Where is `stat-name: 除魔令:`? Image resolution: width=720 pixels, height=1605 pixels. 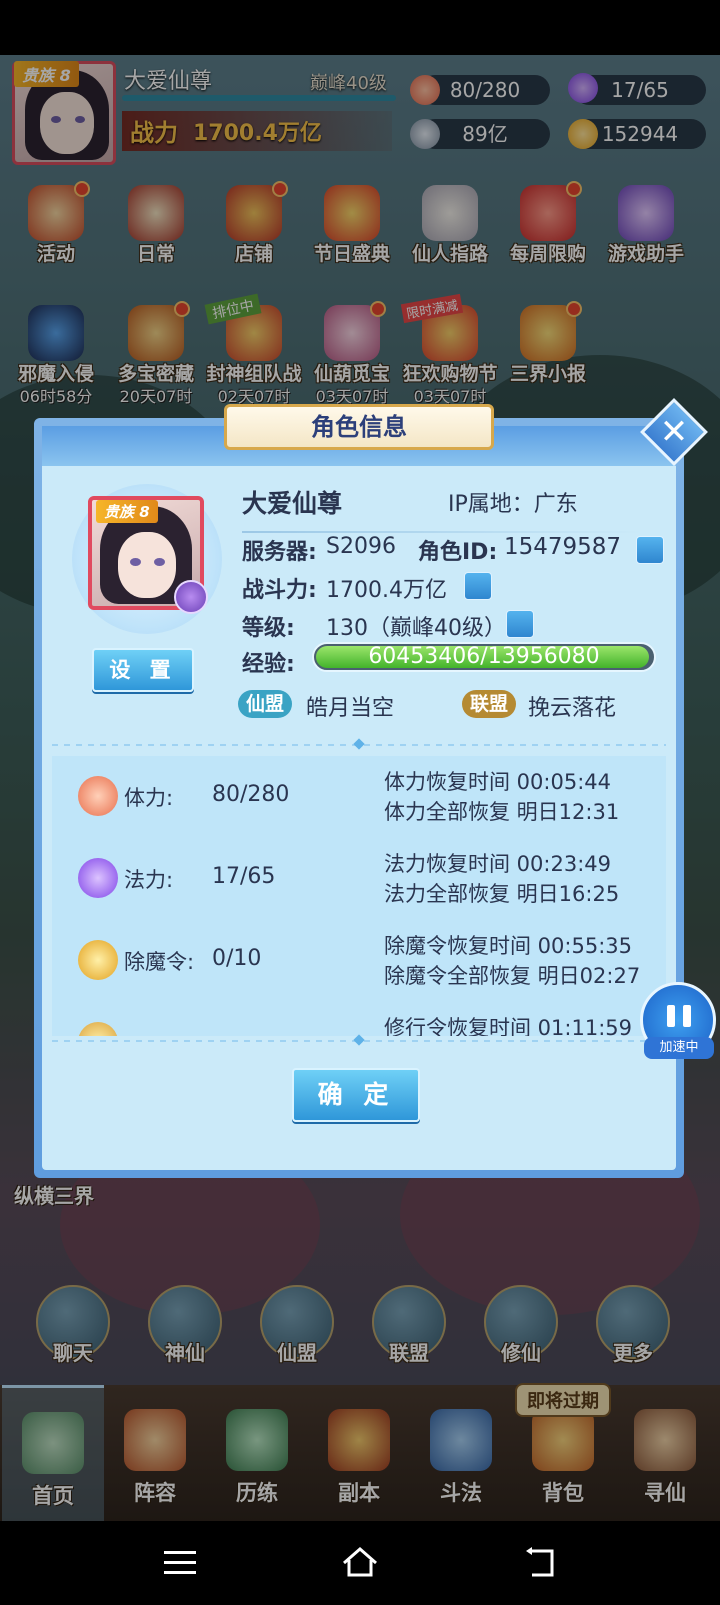 stat-name: 除魔令: is located at coordinates (159, 962).